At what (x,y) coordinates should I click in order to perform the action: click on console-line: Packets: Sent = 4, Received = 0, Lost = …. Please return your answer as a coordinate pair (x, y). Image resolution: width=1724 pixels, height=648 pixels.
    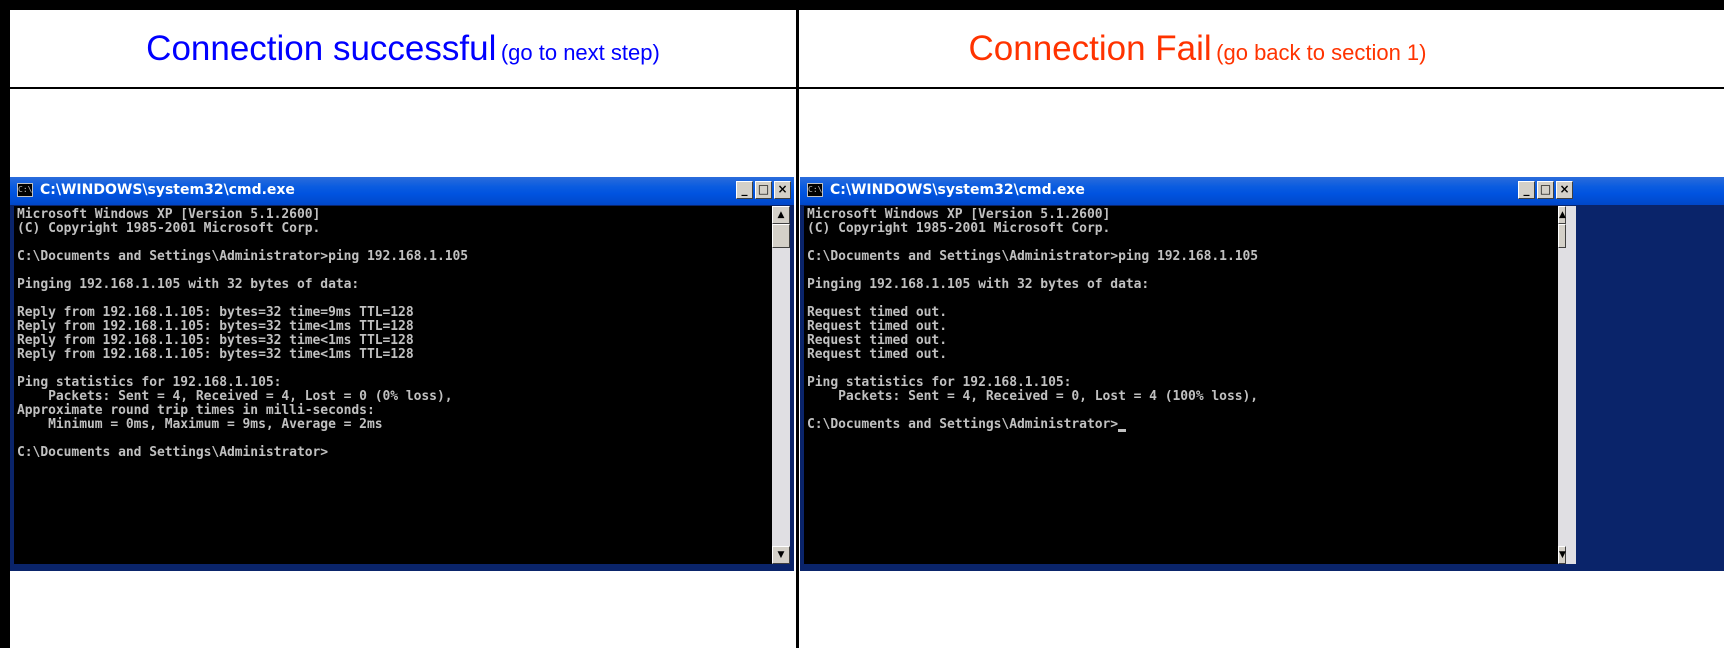
    Looking at the image, I should click on (1033, 396).